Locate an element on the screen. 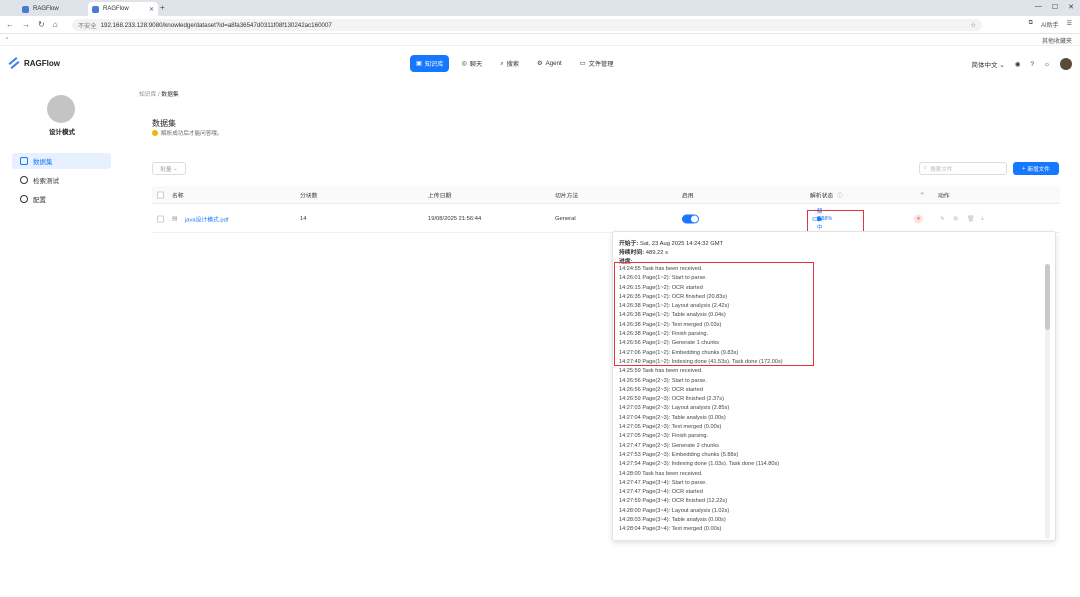 The height and width of the screenshot is (597, 1080). log-line: 14:27:47 Page(2~3): Generate 2 chunks is located at coordinates (669, 445).